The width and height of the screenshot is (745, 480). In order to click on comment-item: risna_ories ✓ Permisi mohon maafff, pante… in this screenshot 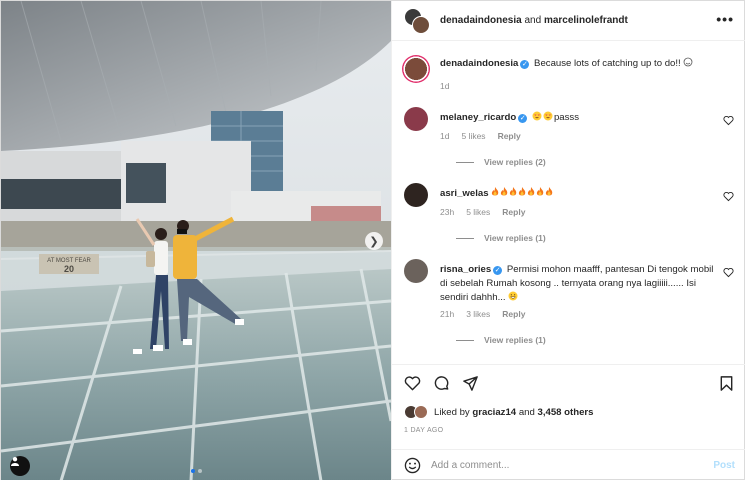, I will do `click(569, 309)`.